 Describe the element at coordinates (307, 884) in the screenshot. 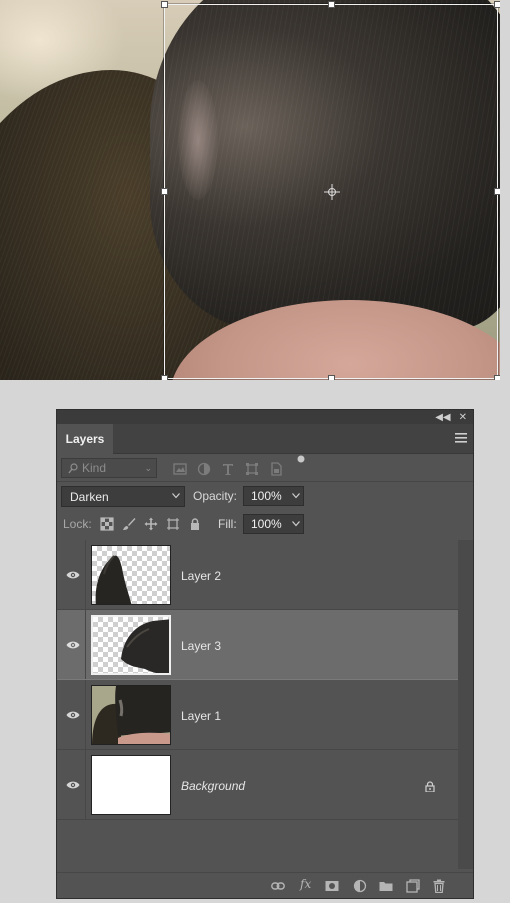

I see `fx-icon: fx` at that location.